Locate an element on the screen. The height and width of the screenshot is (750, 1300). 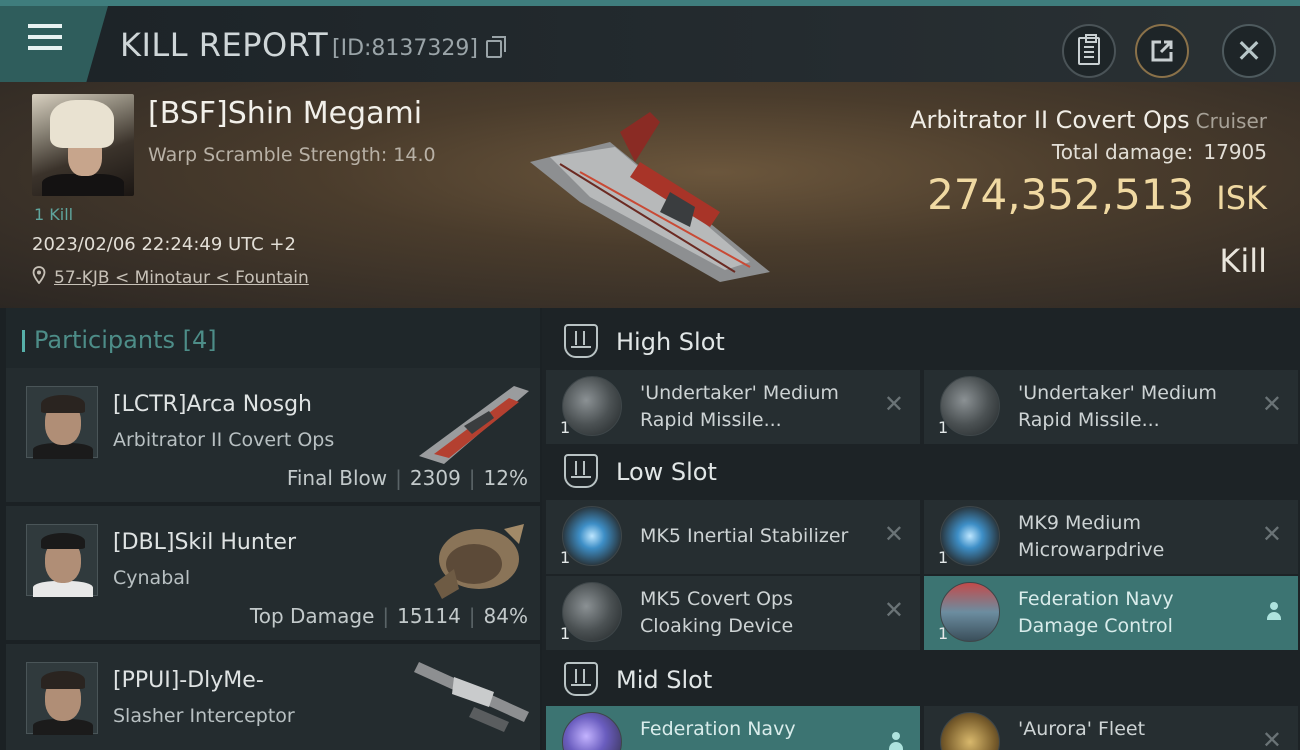
participant-ship: Cynabal is located at coordinates (152, 578).